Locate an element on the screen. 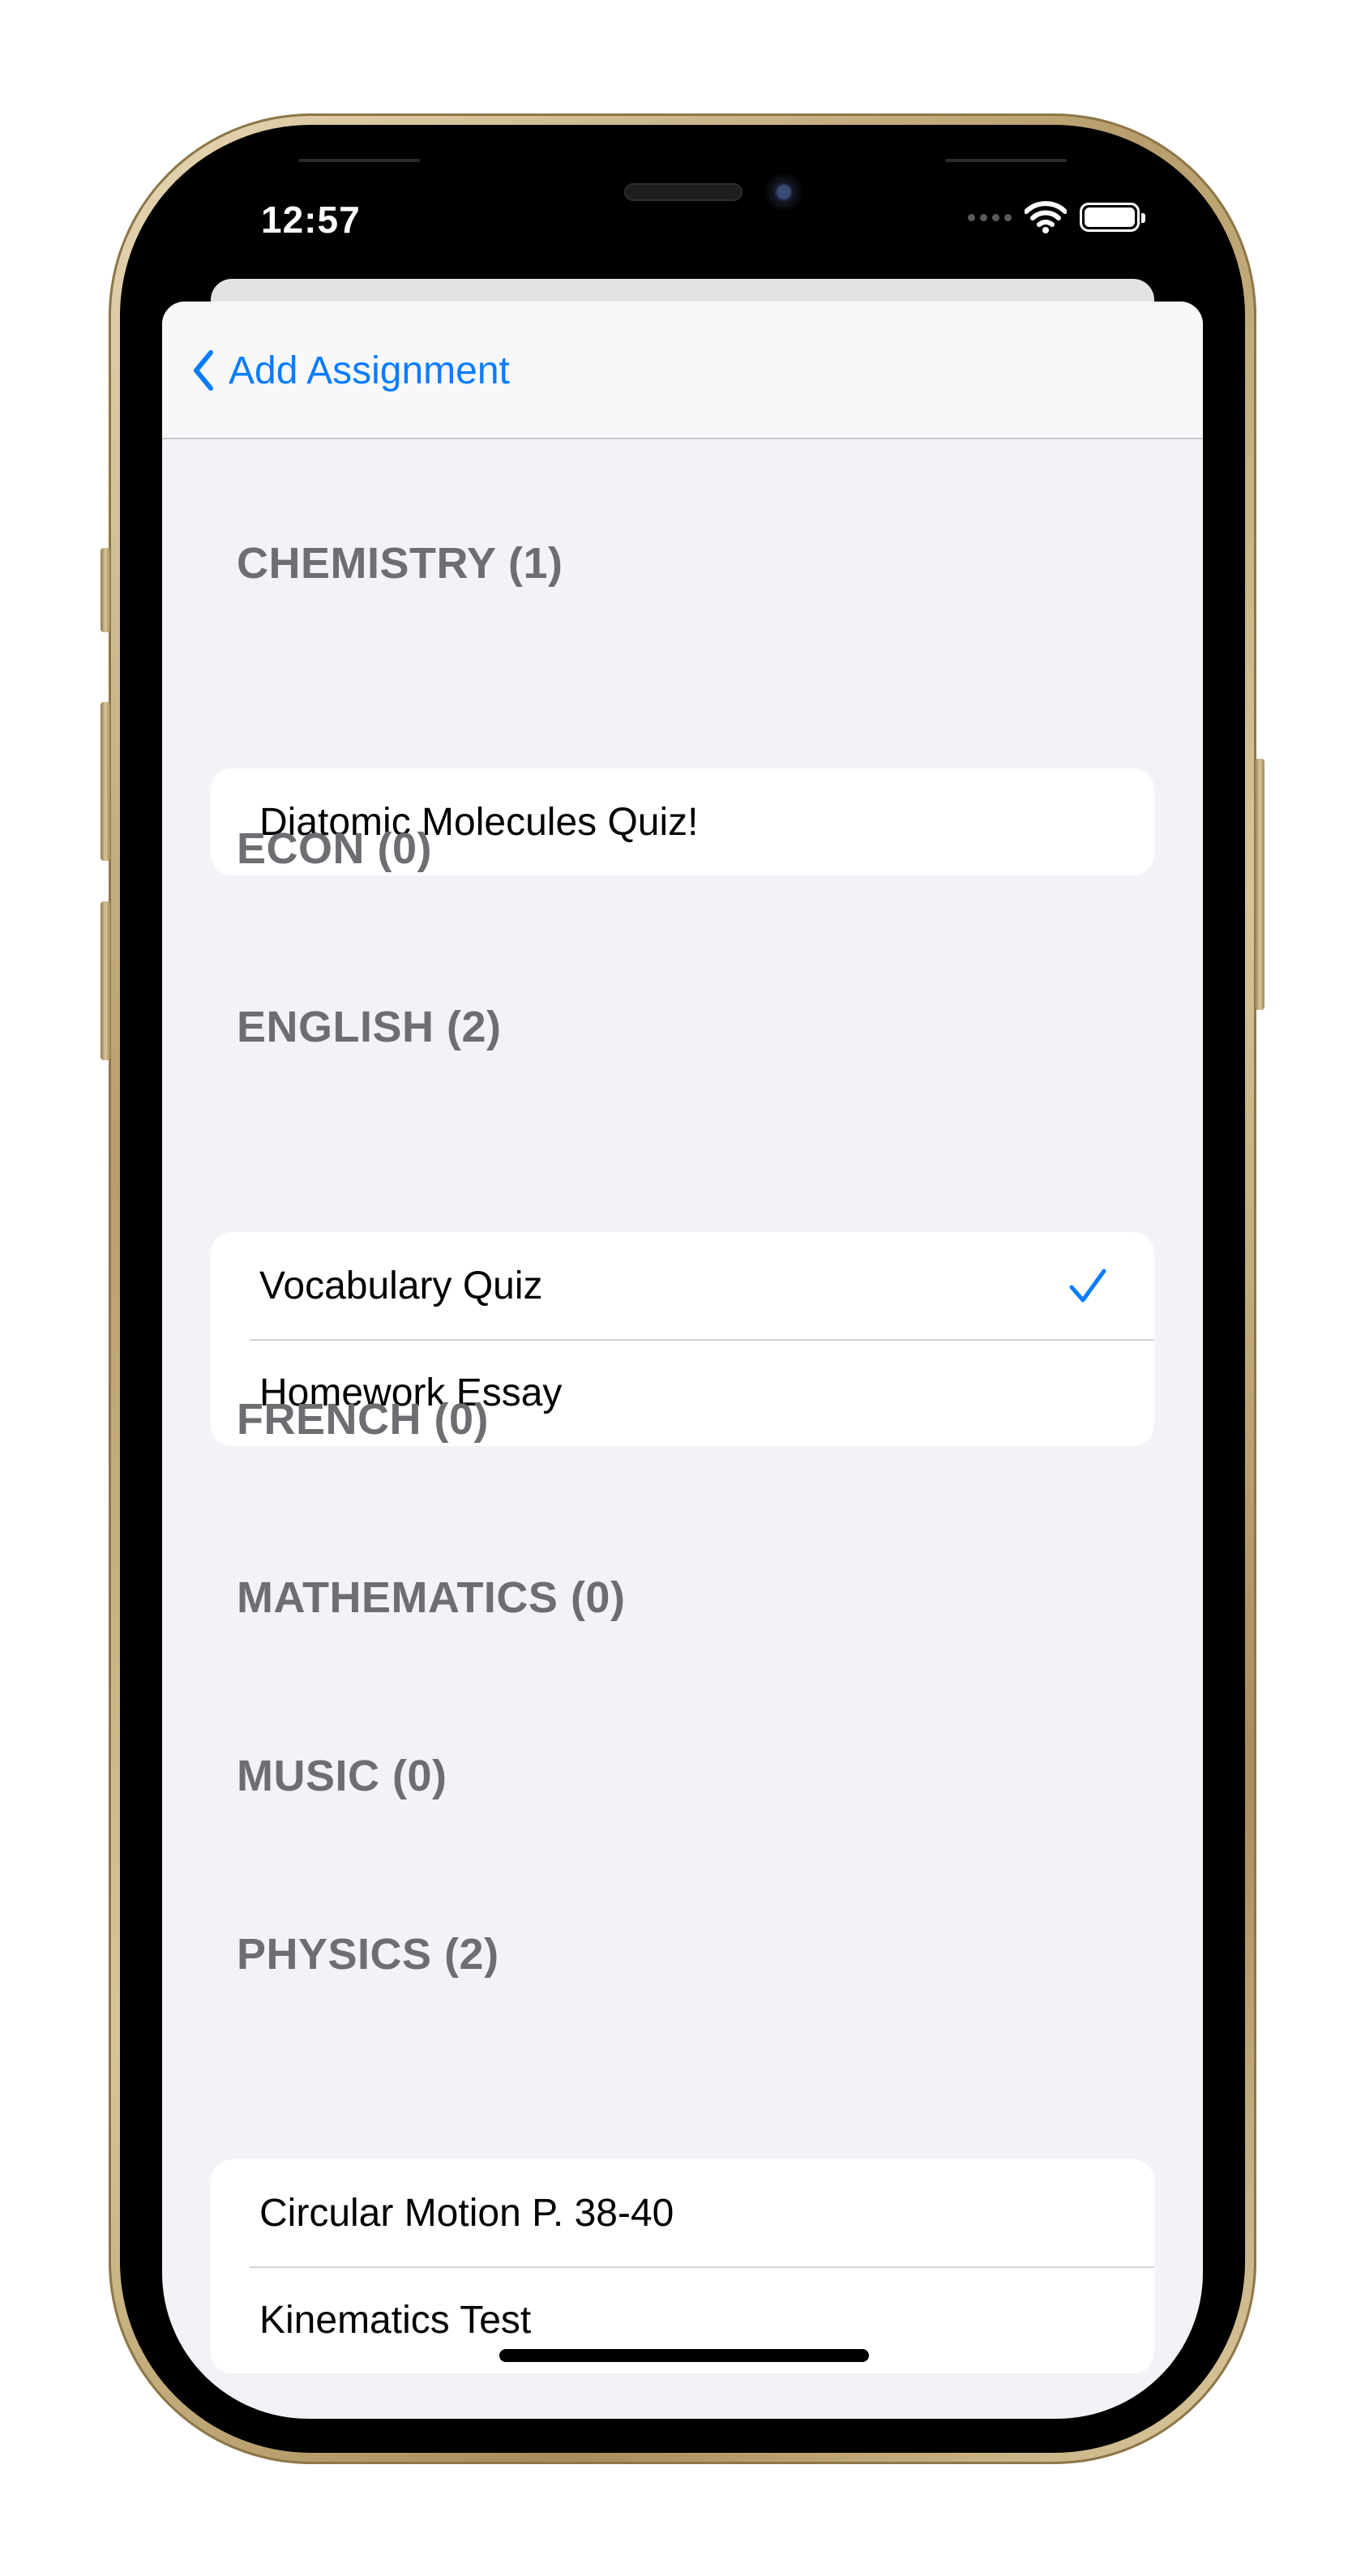 The image size is (1365, 2576). bezel-line-right is located at coordinates (1006, 160).